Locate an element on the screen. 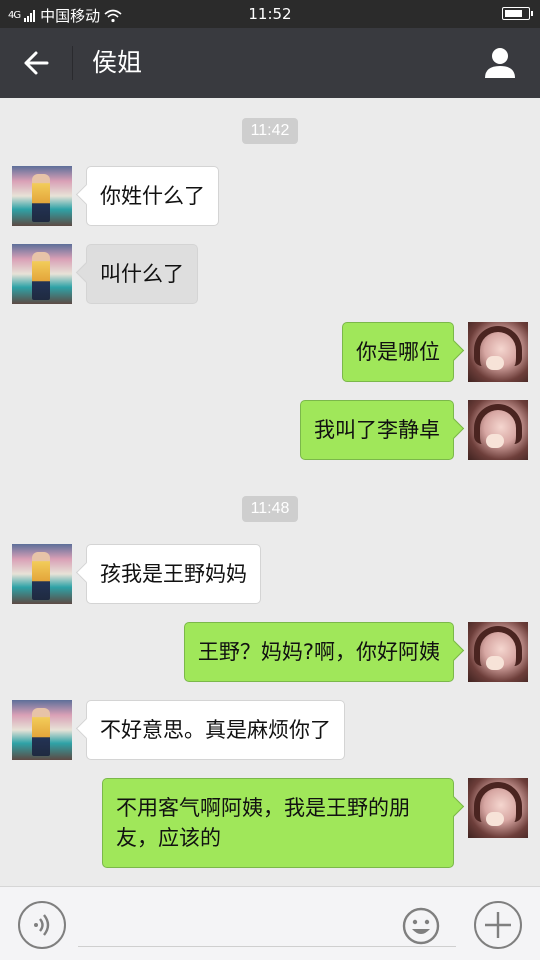  arrow-left-icon is located at coordinates (36, 63).